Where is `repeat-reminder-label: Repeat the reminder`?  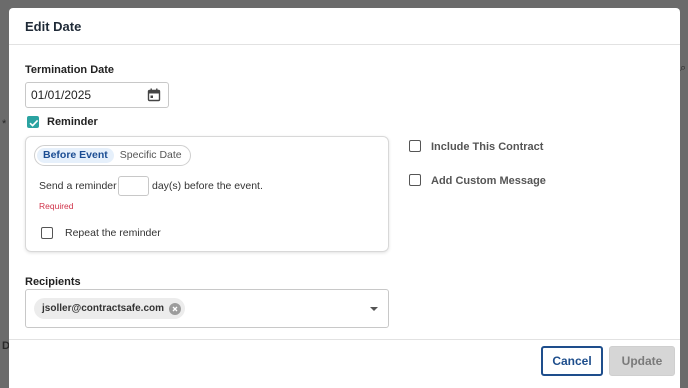
repeat-reminder-label: Repeat the reminder is located at coordinates (113, 233).